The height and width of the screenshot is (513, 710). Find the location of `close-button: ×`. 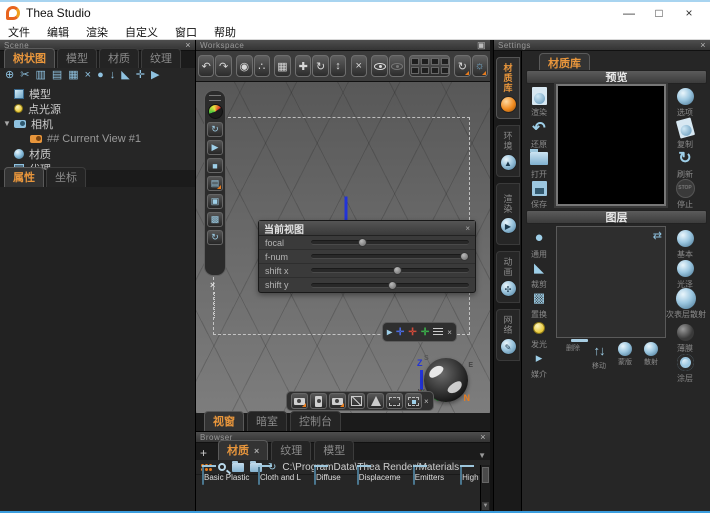

close-button: × is located at coordinates (689, 13).